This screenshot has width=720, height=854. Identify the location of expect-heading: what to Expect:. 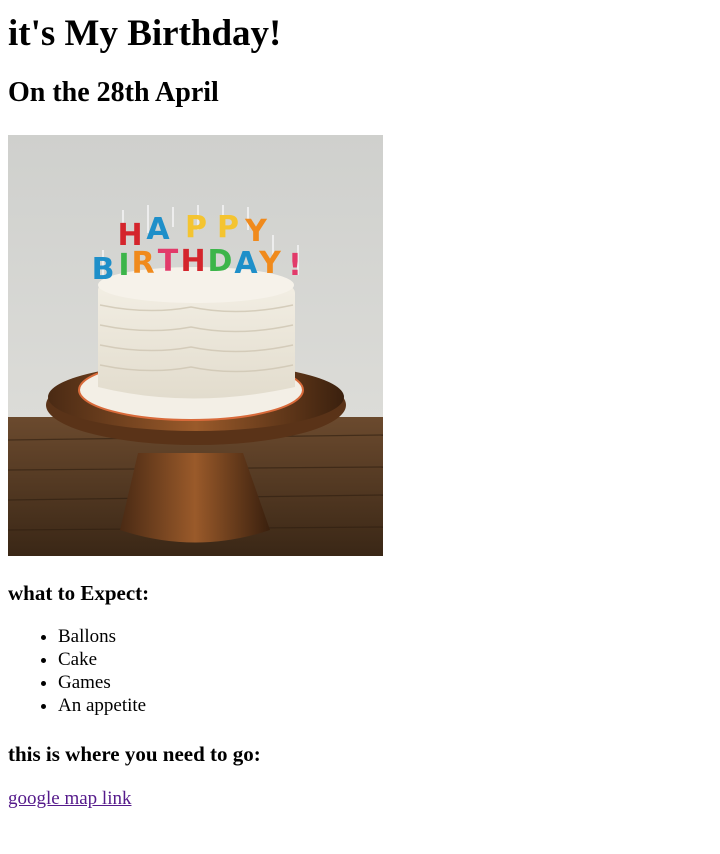
(79, 593).